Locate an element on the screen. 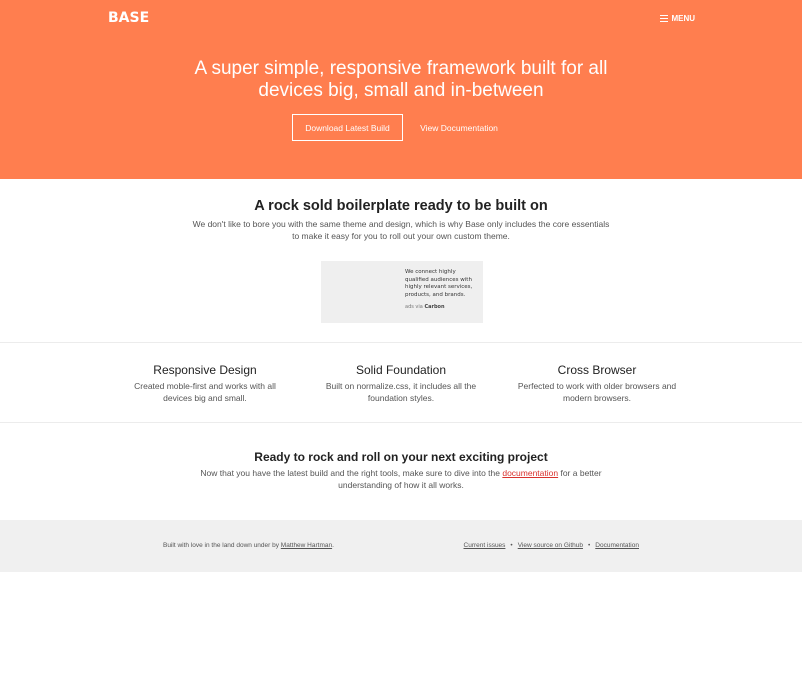  ad-via-label: ads via is located at coordinates (414, 307).